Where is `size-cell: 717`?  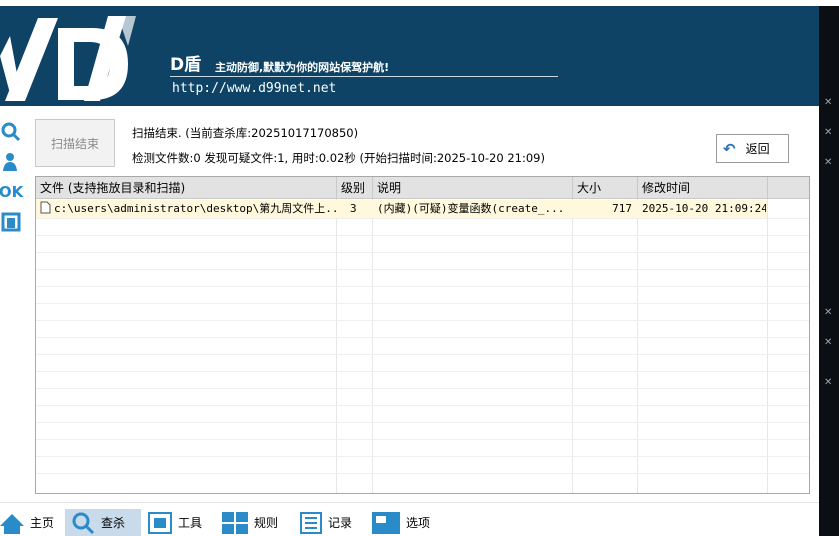 size-cell: 717 is located at coordinates (622, 208).